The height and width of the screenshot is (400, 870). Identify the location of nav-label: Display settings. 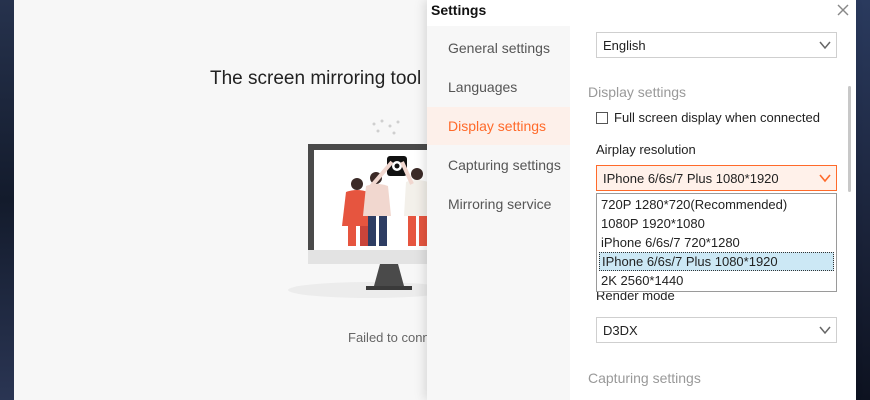
(497, 126).